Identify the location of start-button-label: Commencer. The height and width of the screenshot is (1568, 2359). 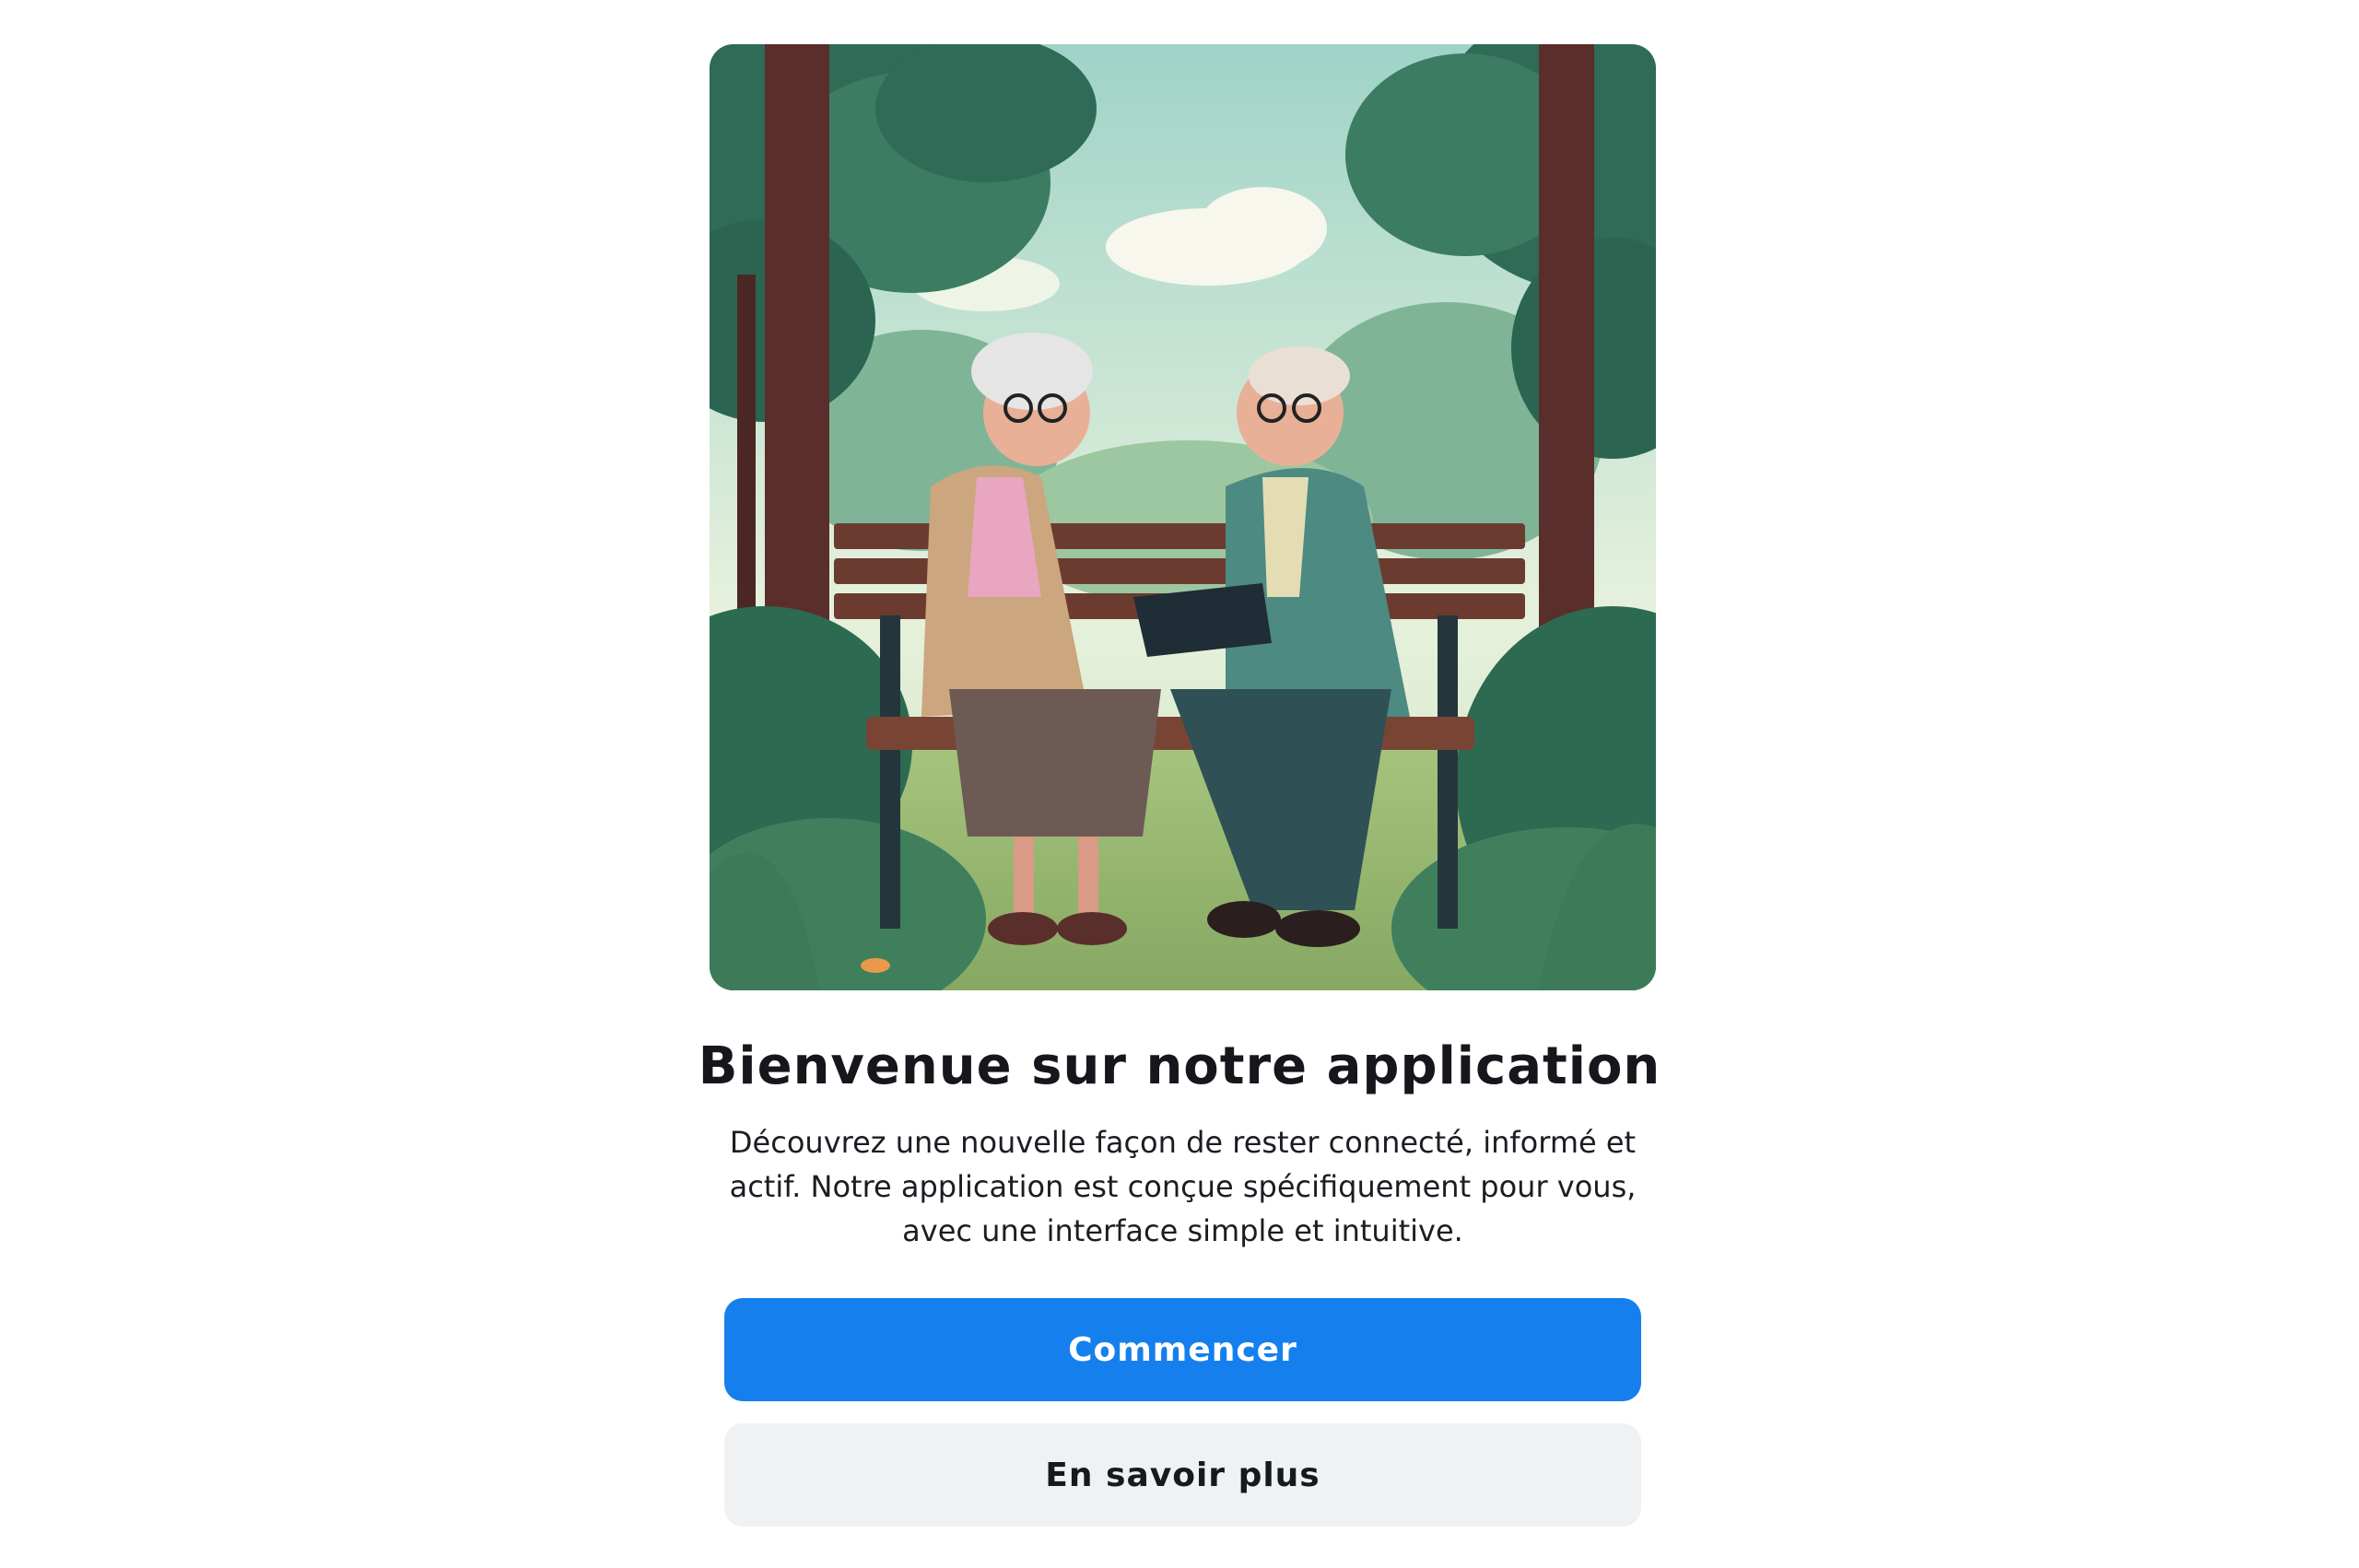
(1182, 1349).